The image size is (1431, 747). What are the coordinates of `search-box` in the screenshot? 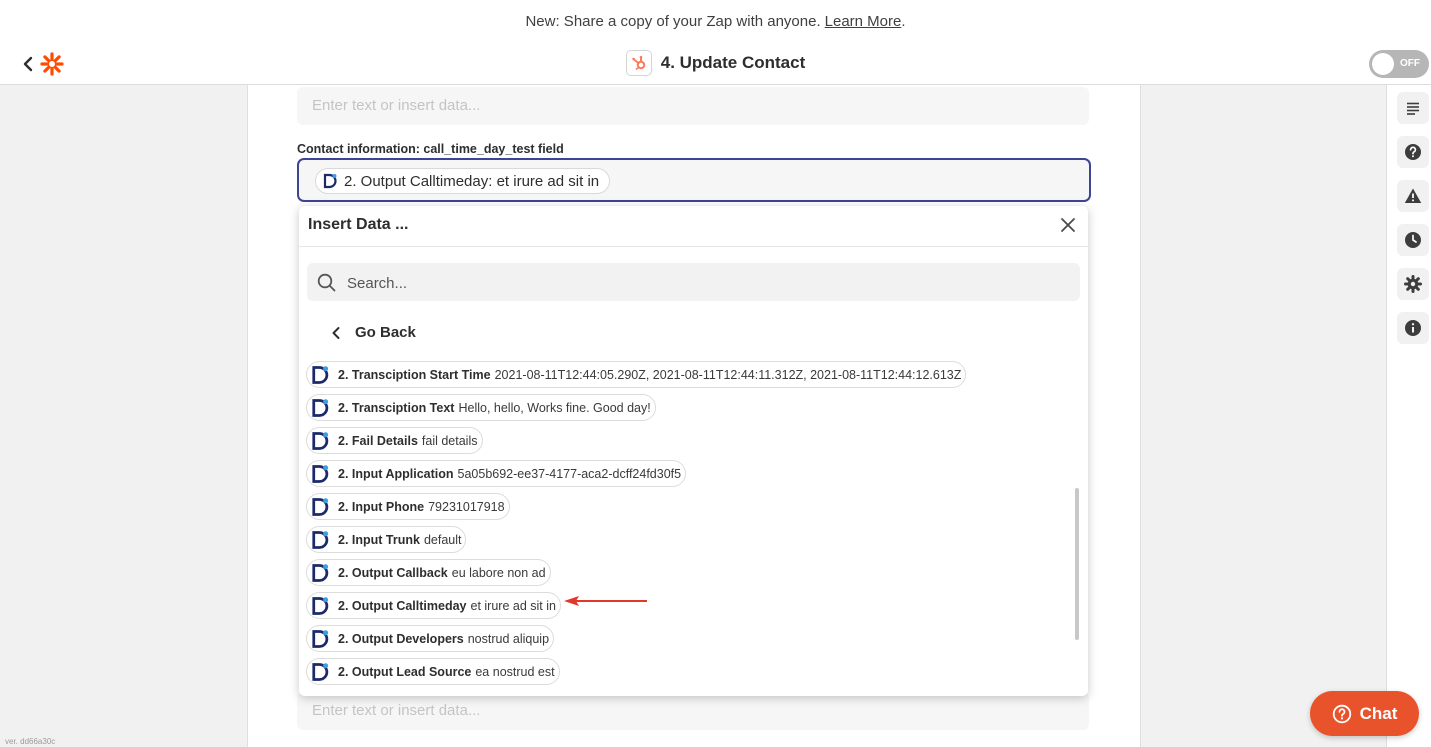 It's located at (693, 283).